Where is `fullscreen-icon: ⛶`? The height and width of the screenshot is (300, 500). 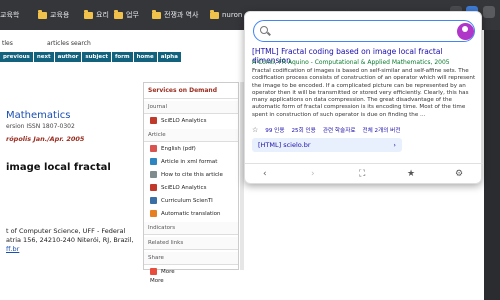 fullscreen-icon: ⛶ is located at coordinates (362, 174).